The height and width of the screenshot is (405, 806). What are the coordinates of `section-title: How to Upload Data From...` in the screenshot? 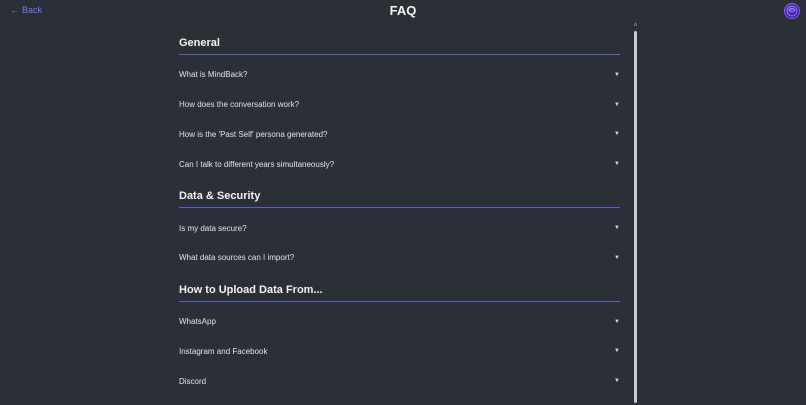 It's located at (399, 289).